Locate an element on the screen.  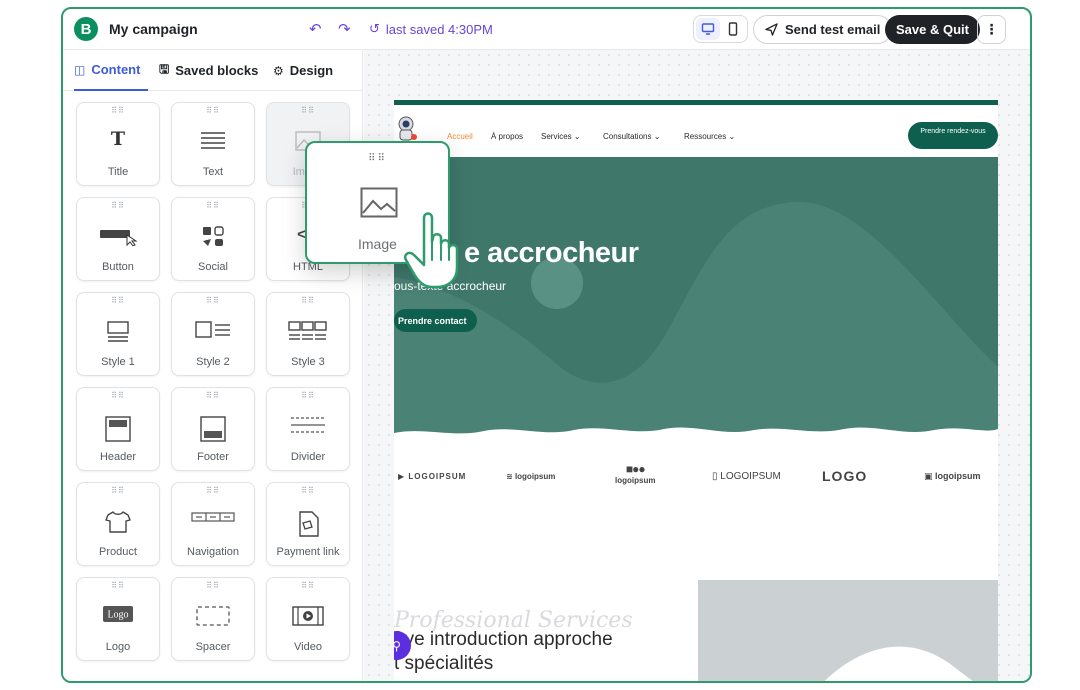
block-style2: ⠿⠿ Style 2 is located at coordinates (213, 334).